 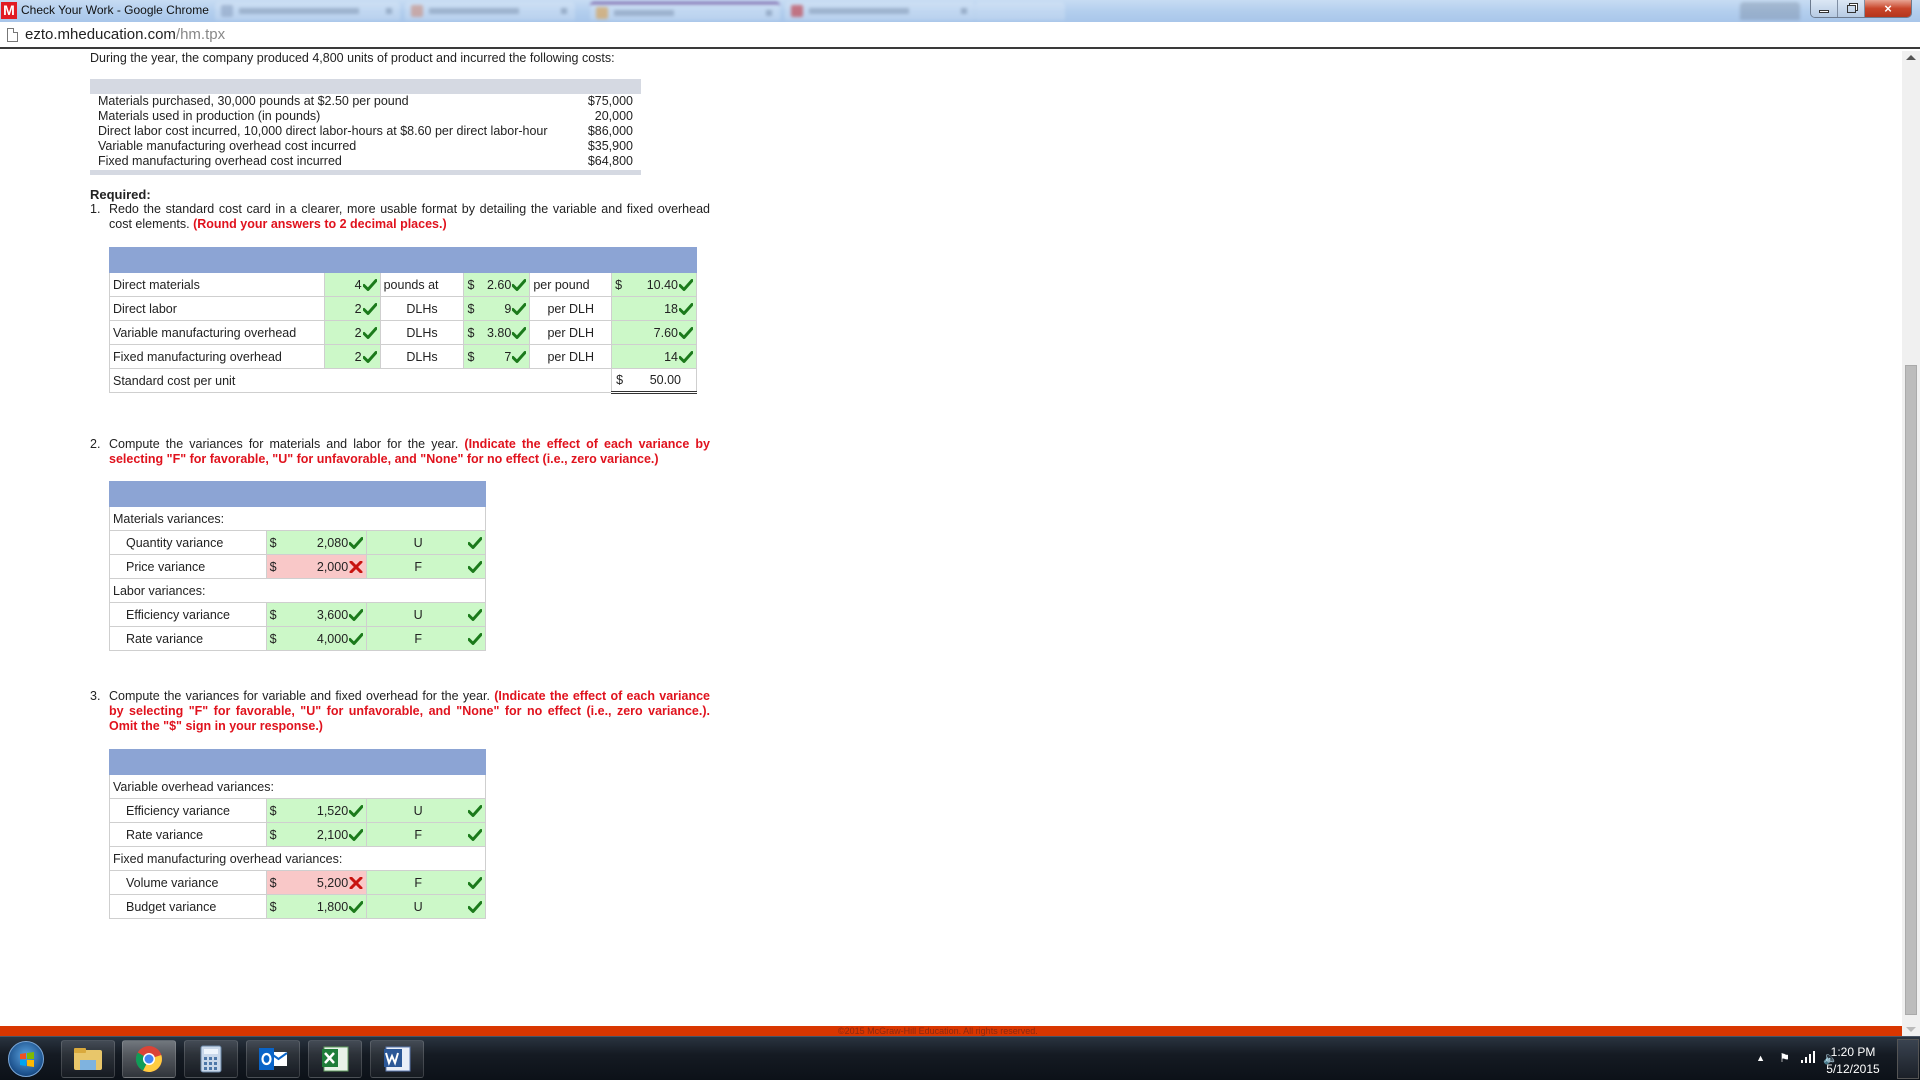 I want to click on variance-amount-input: $2,000, so click(x=316, y=566).